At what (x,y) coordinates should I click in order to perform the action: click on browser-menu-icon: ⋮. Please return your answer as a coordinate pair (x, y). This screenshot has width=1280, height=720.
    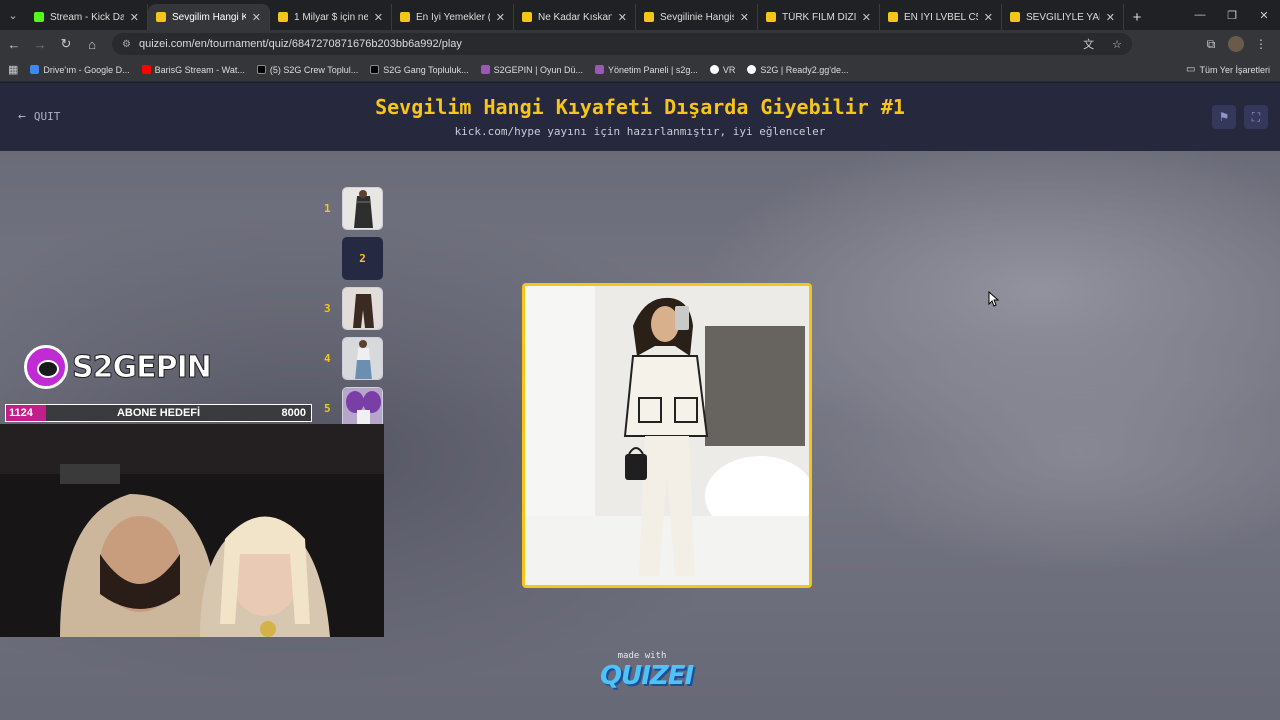
    Looking at the image, I should click on (1261, 44).